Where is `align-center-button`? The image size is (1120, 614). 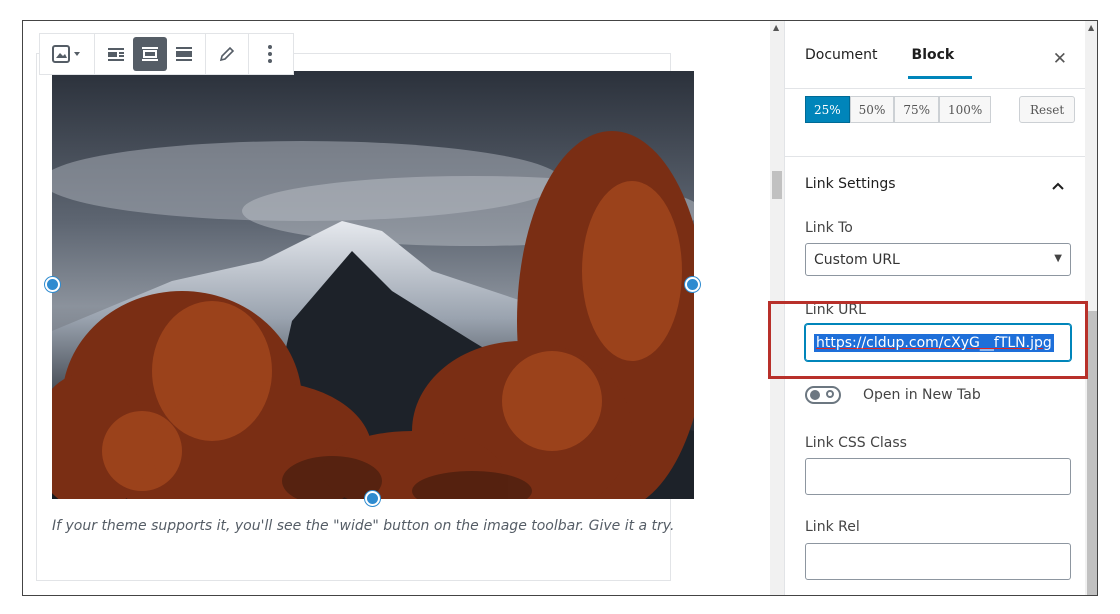
align-center-button is located at coordinates (150, 54).